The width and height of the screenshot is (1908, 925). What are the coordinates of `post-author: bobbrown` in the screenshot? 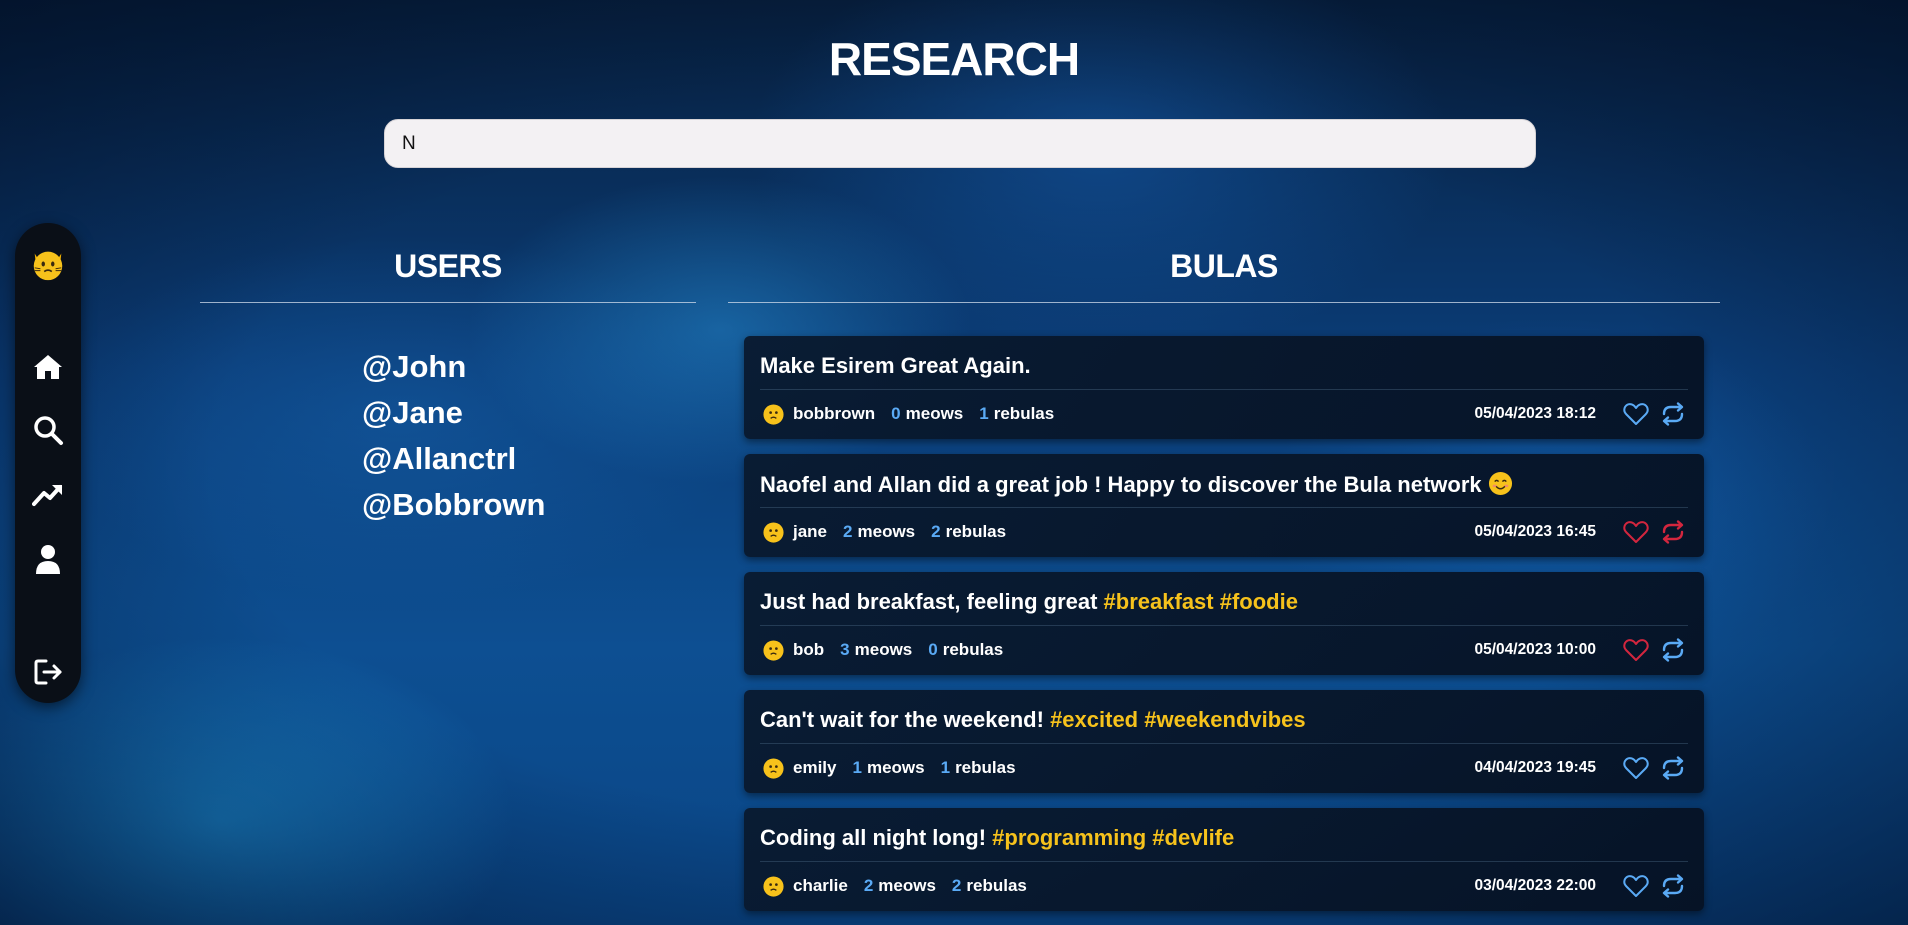 It's located at (834, 414).